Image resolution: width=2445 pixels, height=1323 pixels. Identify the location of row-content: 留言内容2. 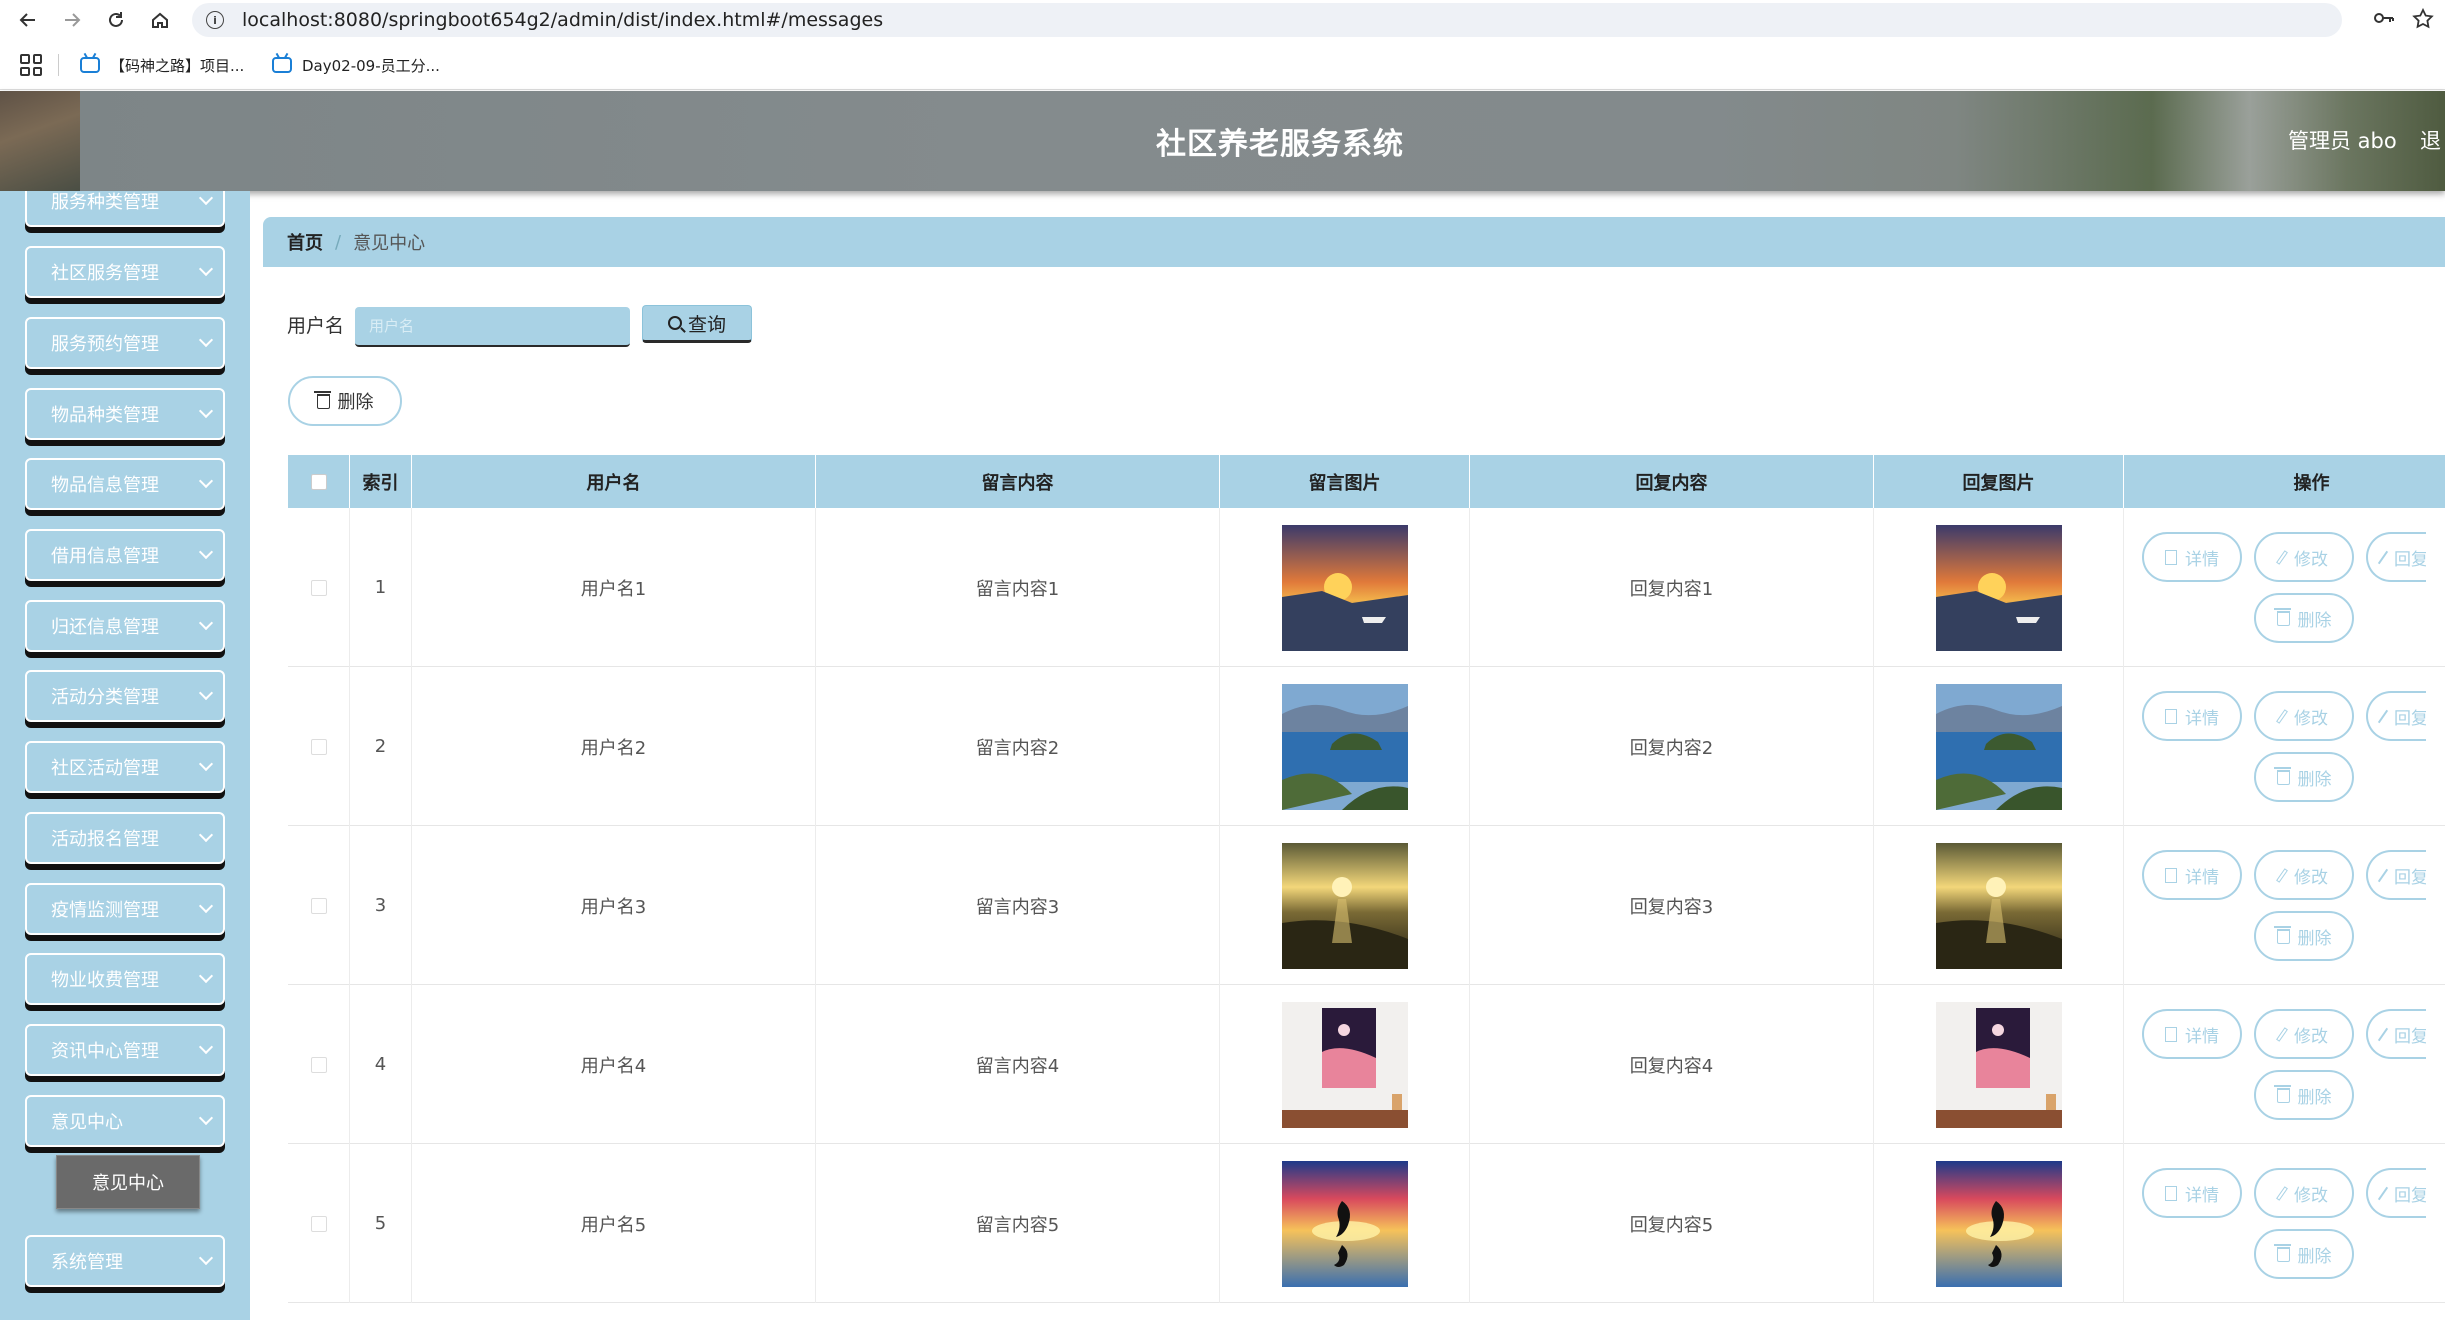
(1017, 748).